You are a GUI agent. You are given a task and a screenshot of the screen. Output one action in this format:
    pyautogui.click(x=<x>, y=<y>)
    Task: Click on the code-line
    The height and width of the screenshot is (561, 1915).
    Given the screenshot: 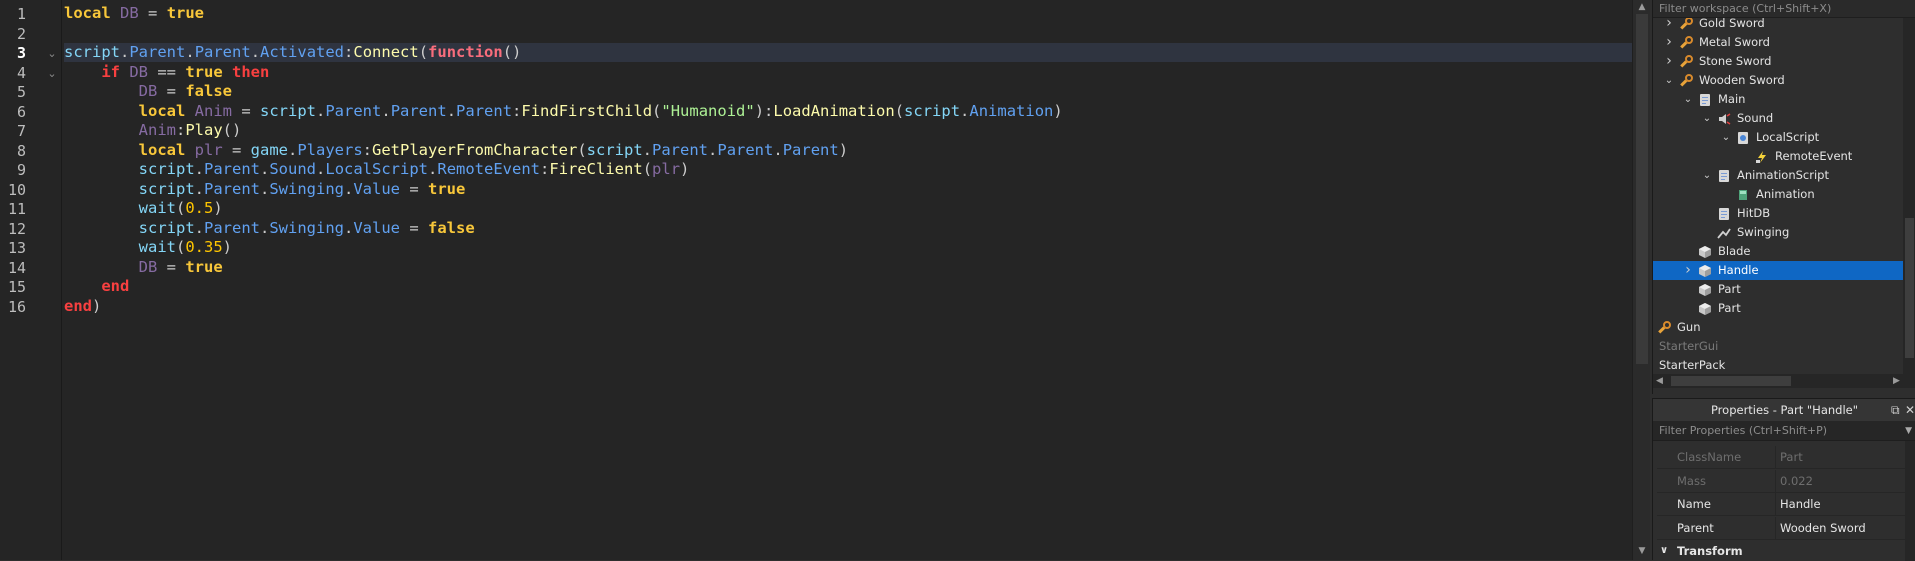 What is the action you would take?
    pyautogui.click(x=848, y=33)
    